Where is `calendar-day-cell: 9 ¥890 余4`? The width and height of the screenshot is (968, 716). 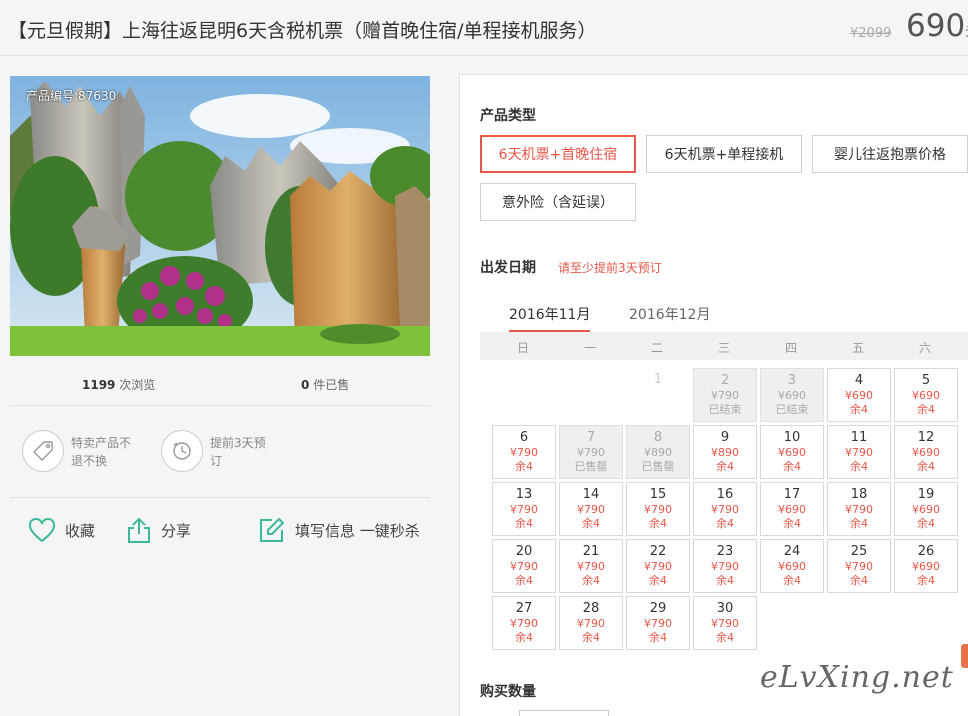
calendar-day-cell: 9 ¥890 余4 is located at coordinates (725, 452).